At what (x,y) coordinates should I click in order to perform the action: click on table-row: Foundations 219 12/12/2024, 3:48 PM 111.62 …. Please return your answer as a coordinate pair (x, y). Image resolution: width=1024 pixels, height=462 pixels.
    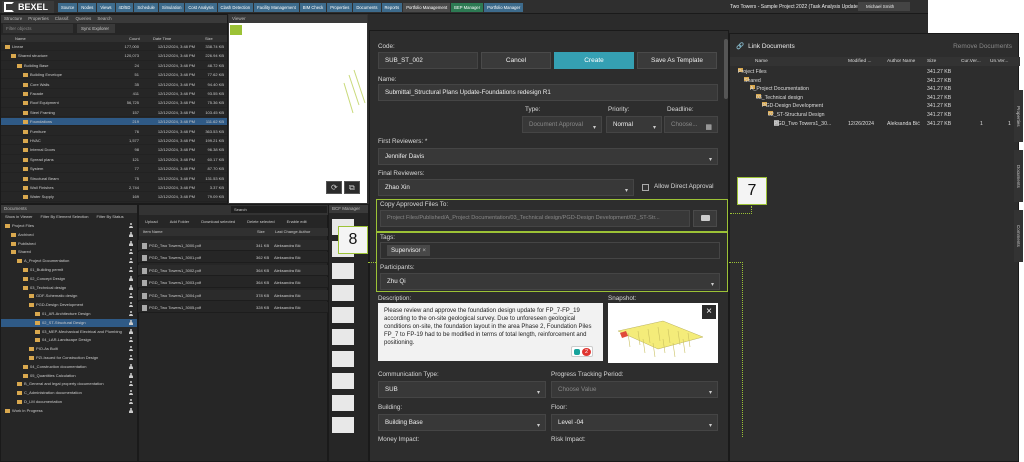
    Looking at the image, I should click on (114, 122).